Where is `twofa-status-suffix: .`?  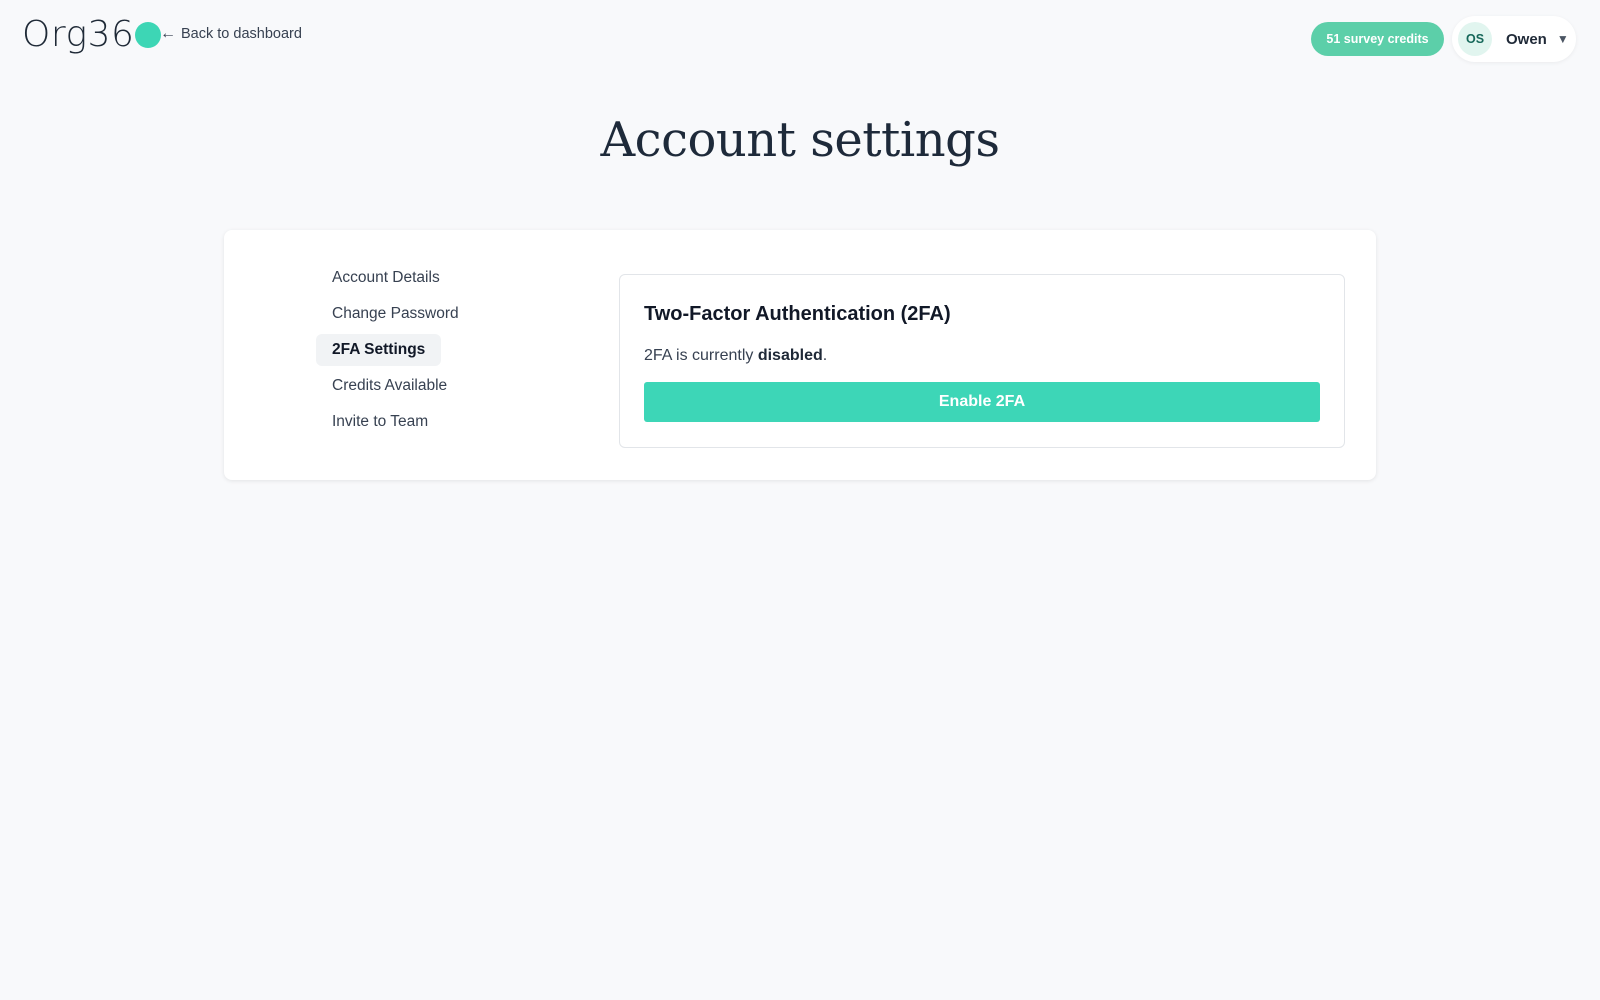
twofa-status-suffix: . is located at coordinates (825, 355).